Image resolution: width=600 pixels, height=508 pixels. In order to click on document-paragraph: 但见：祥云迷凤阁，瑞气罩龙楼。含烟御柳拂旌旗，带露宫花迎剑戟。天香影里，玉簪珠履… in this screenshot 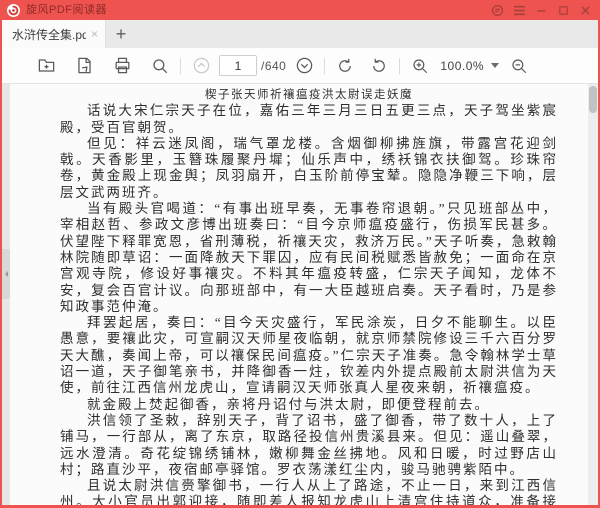, I will do `click(309, 167)`.